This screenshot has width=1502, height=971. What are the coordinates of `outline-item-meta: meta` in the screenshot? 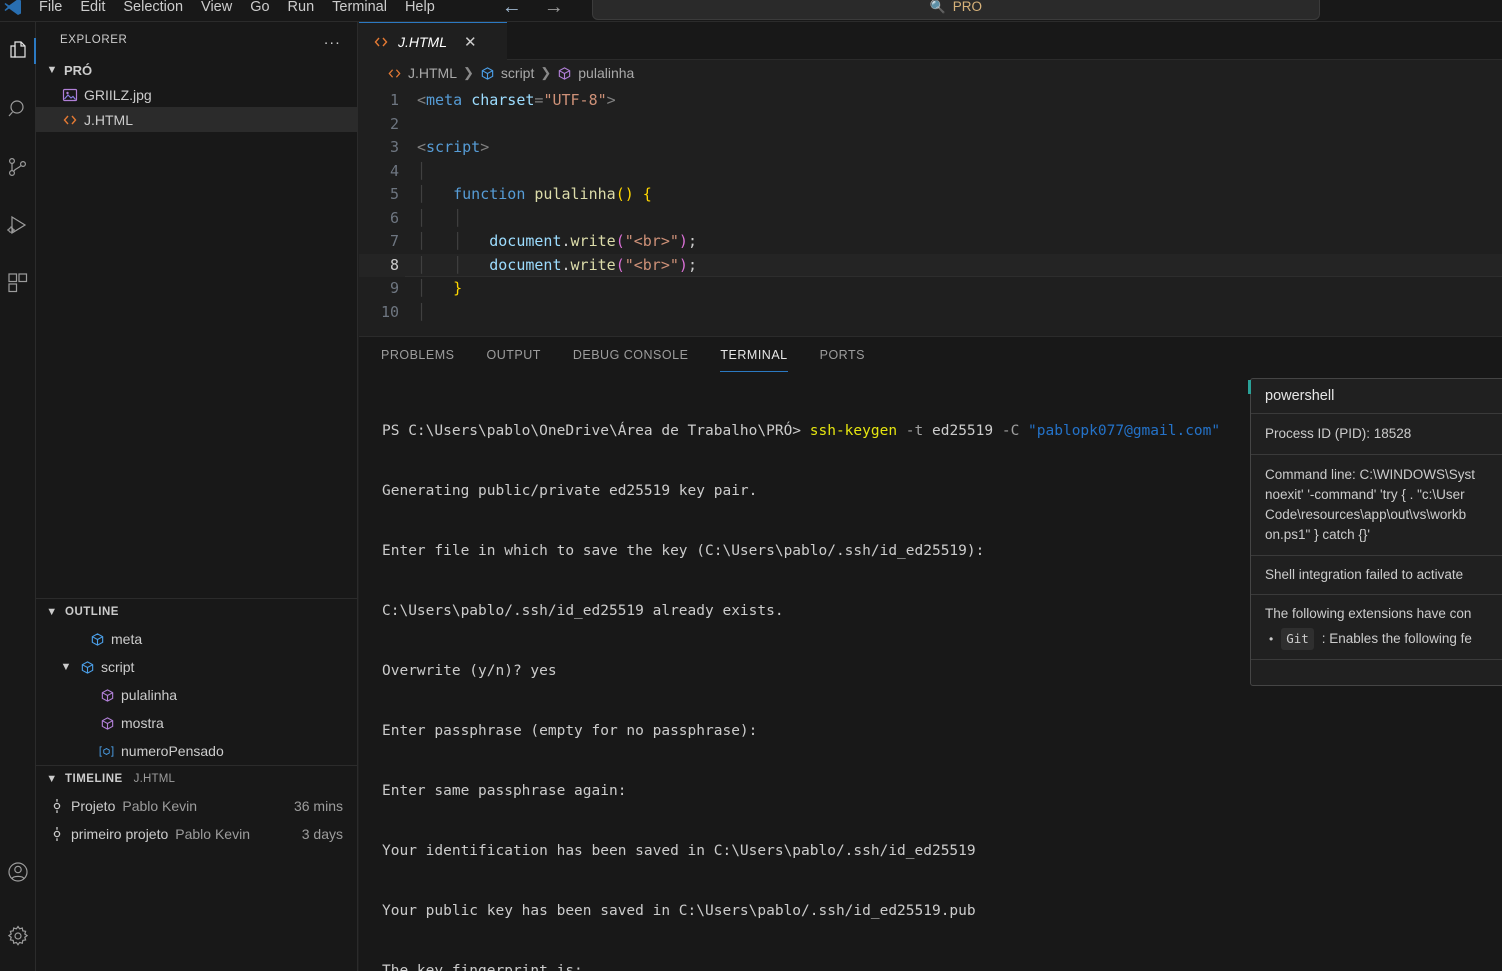 It's located at (196, 639).